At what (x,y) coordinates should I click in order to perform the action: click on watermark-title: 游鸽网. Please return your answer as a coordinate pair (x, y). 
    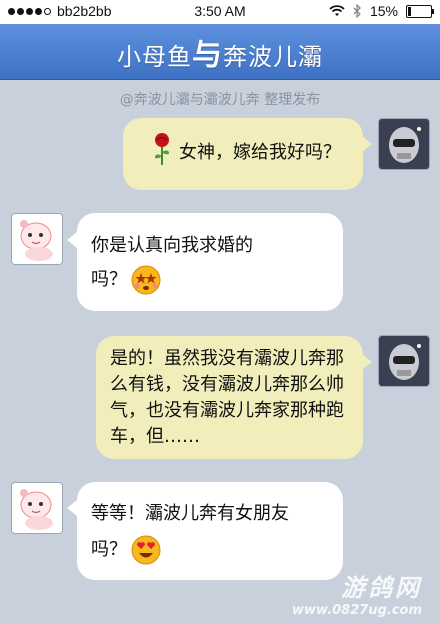
    Looking at the image, I should click on (381, 588).